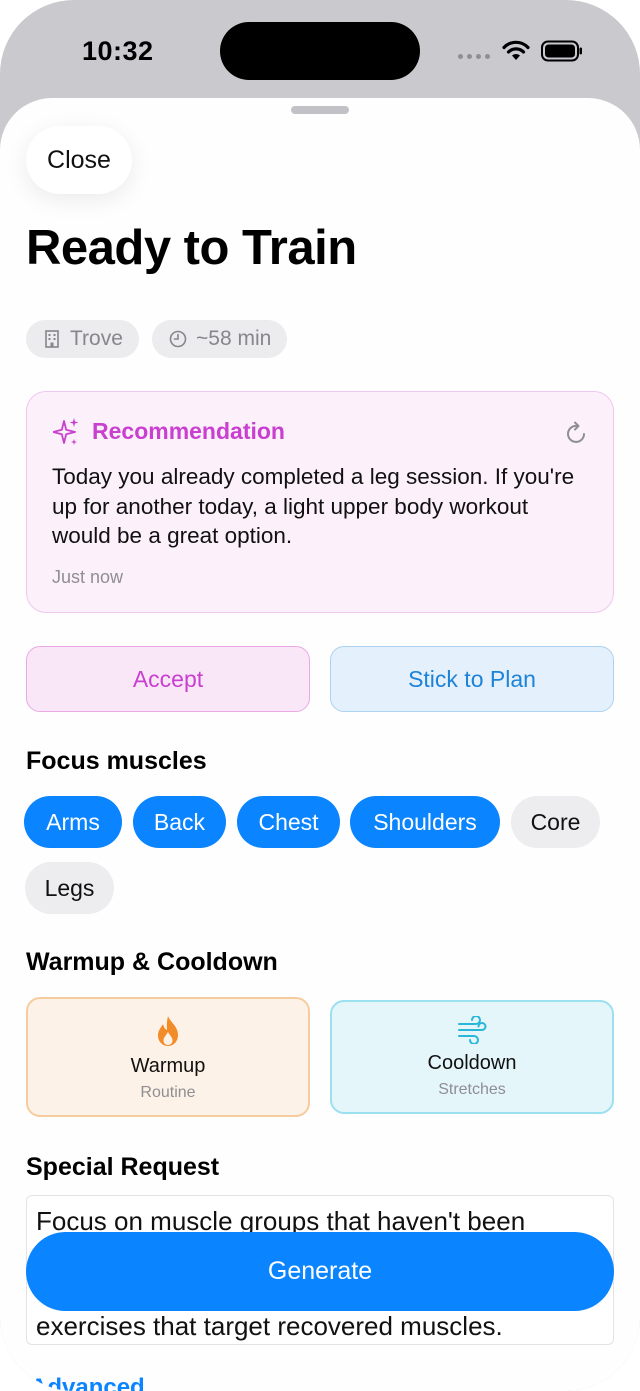  What do you see at coordinates (69, 888) in the screenshot?
I see `muscle-pill-legs: Legs` at bounding box center [69, 888].